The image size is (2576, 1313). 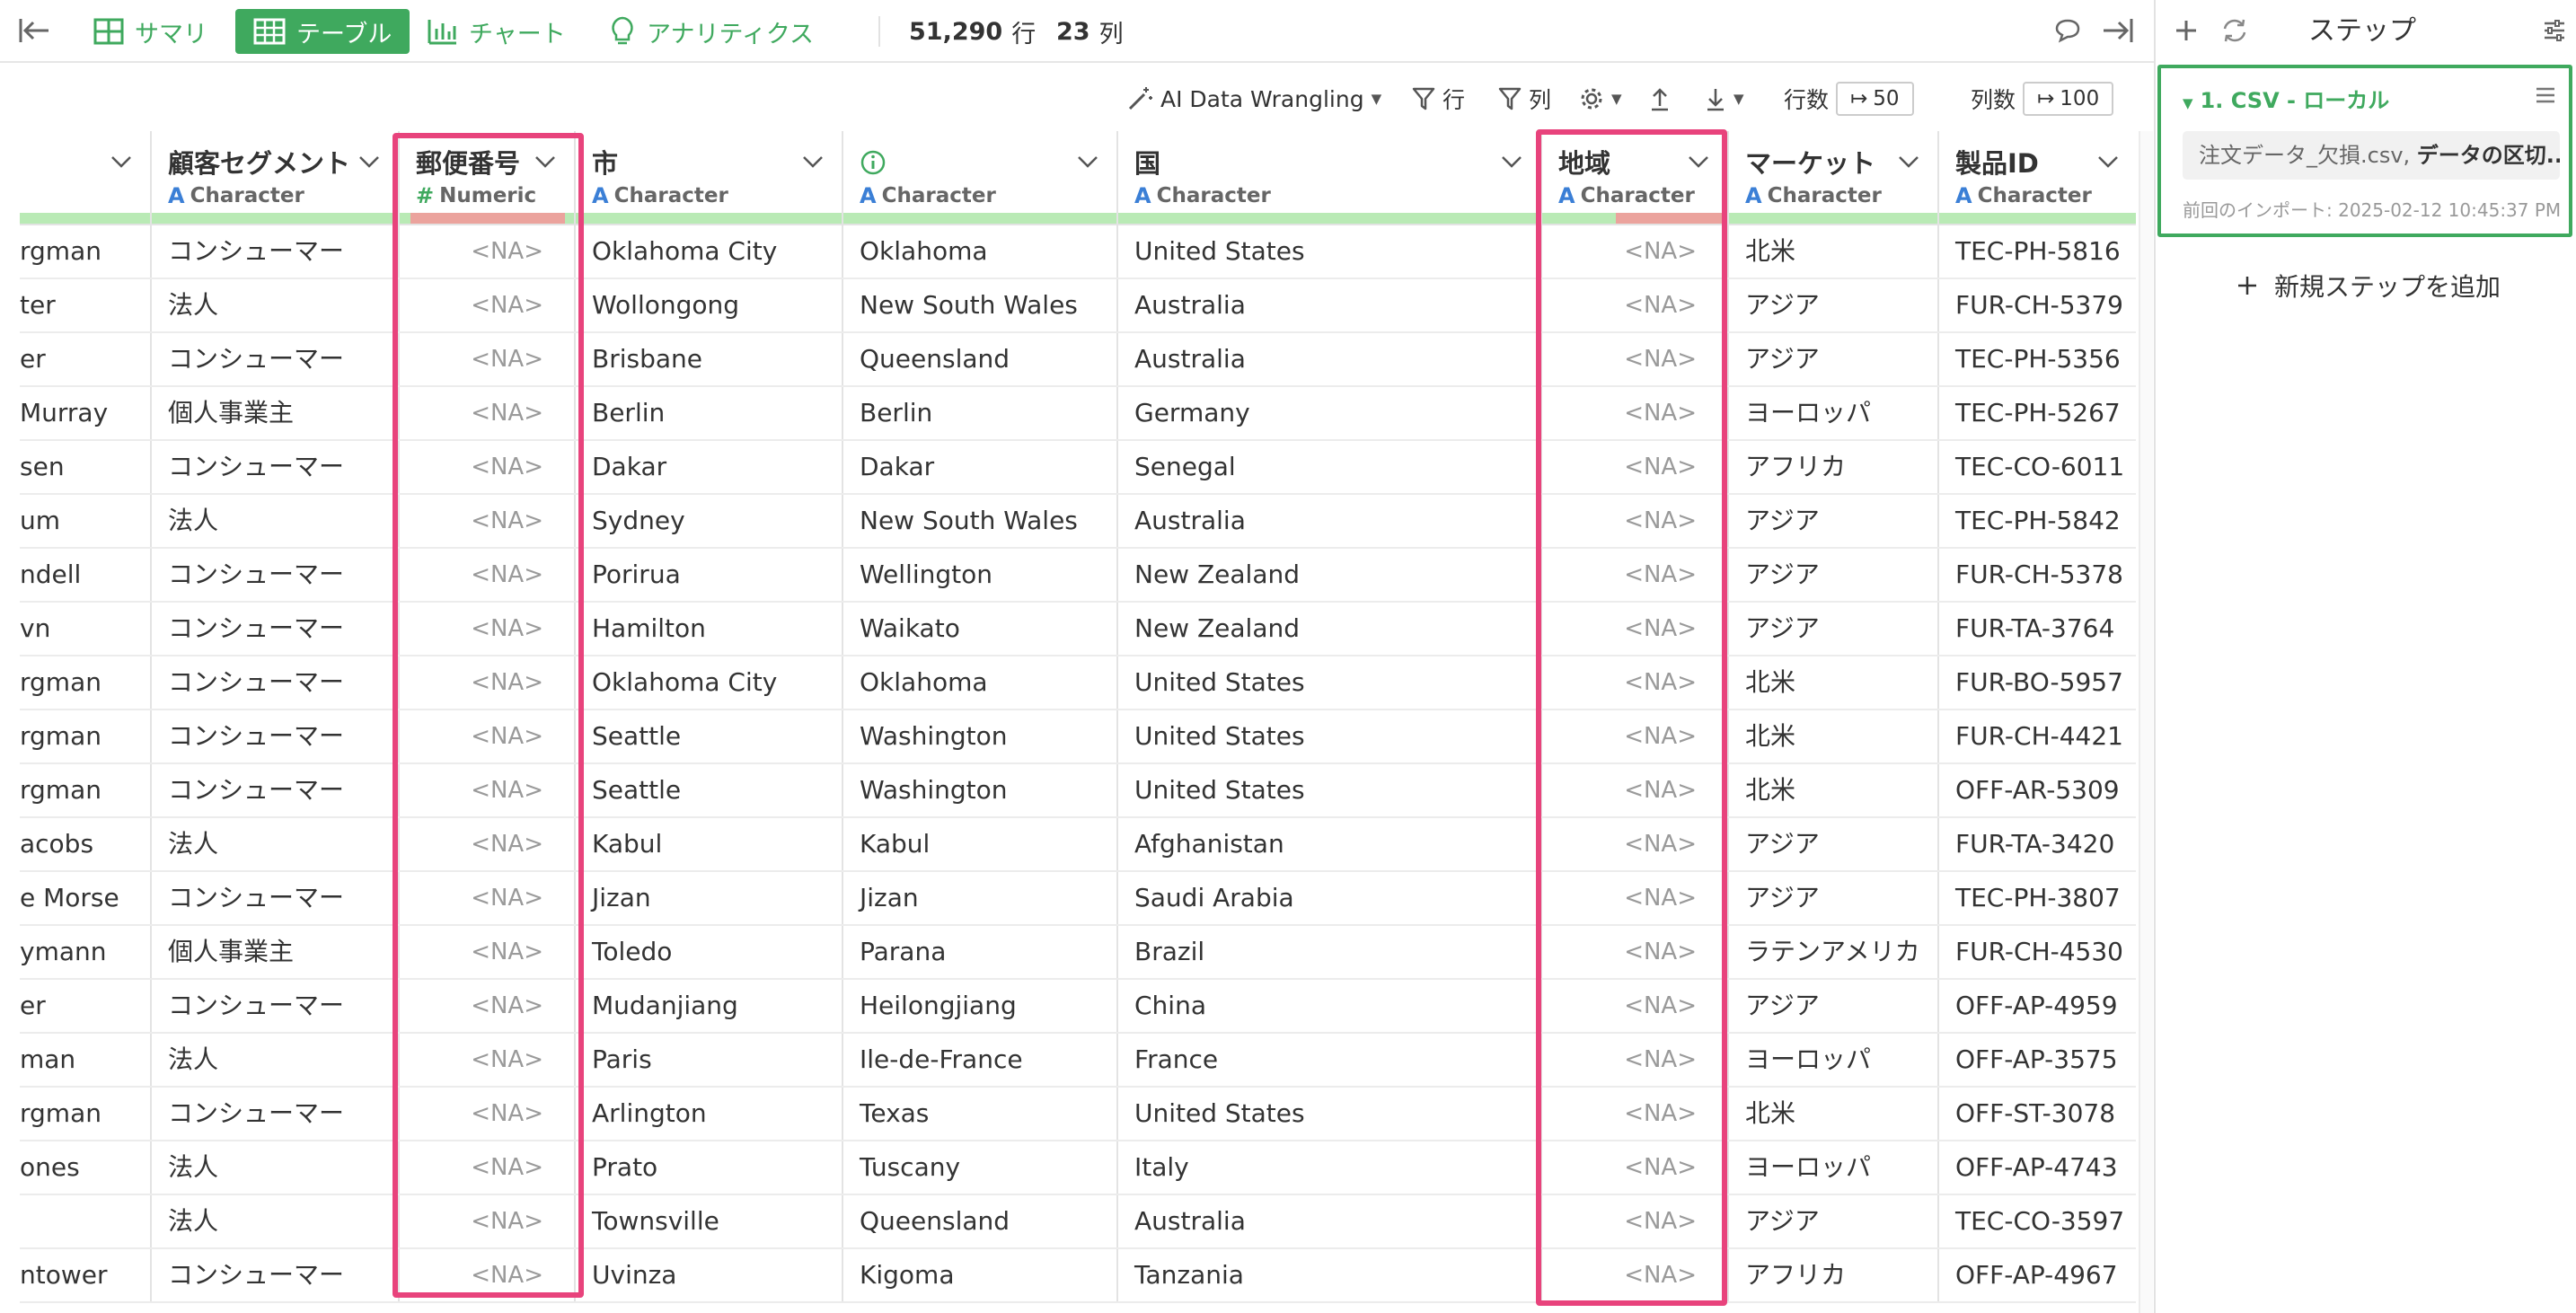 What do you see at coordinates (2186, 30) in the screenshot?
I see `plus-icon` at bounding box center [2186, 30].